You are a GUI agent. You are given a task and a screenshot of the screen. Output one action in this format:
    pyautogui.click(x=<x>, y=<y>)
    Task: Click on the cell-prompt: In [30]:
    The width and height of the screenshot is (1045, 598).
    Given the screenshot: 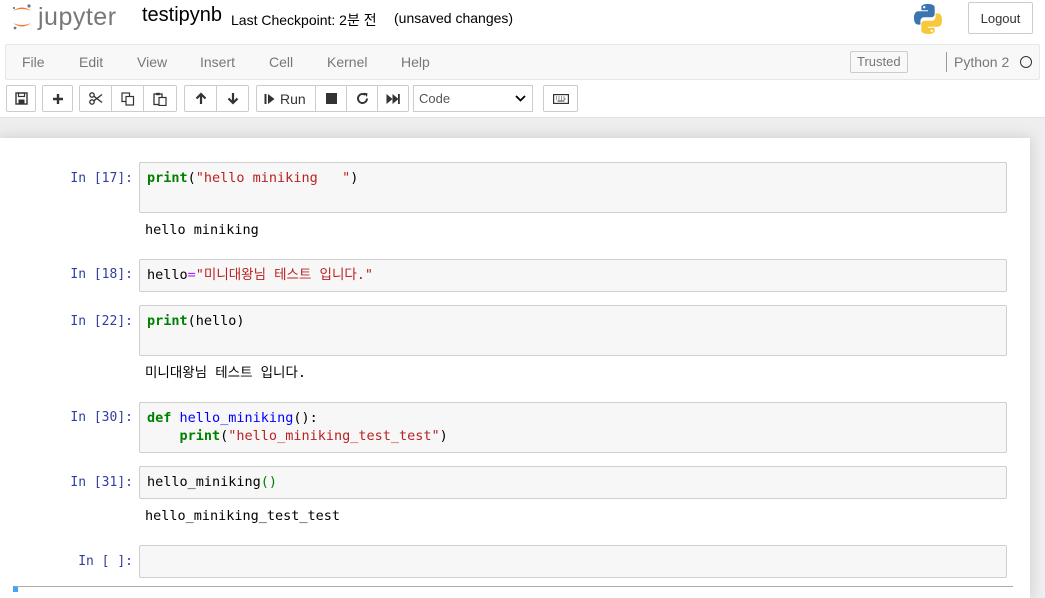 What is the action you would take?
    pyautogui.click(x=101, y=417)
    